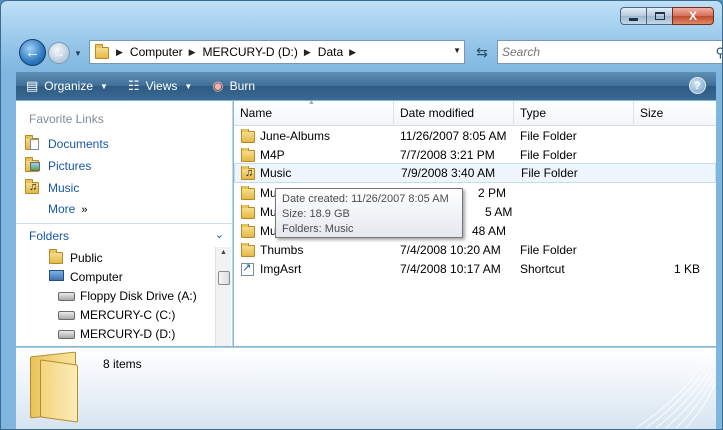 The image size is (723, 430). What do you see at coordinates (282, 249) in the screenshot?
I see `file-name: Thumbs` at bounding box center [282, 249].